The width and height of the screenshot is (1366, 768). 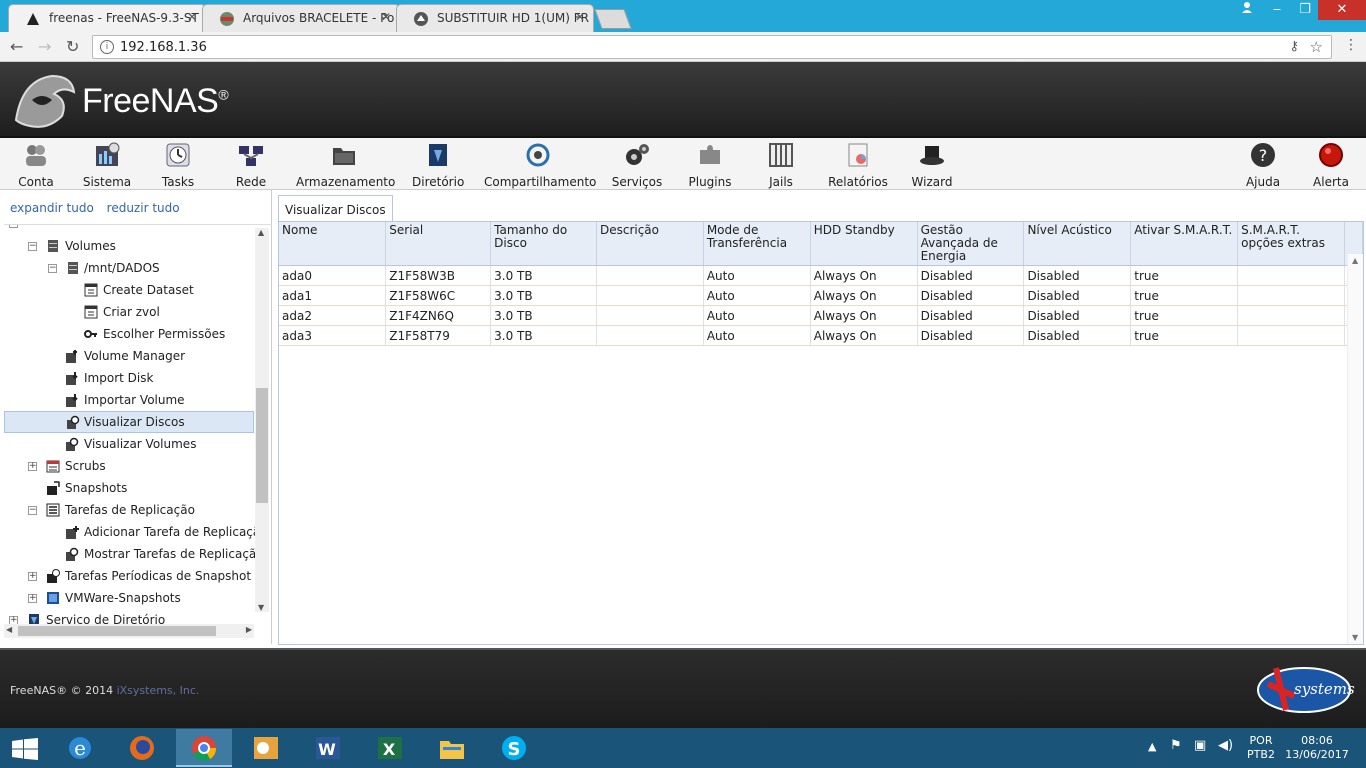 What do you see at coordinates (1277, 10) in the screenshot?
I see `minimize-icon: ‒` at bounding box center [1277, 10].